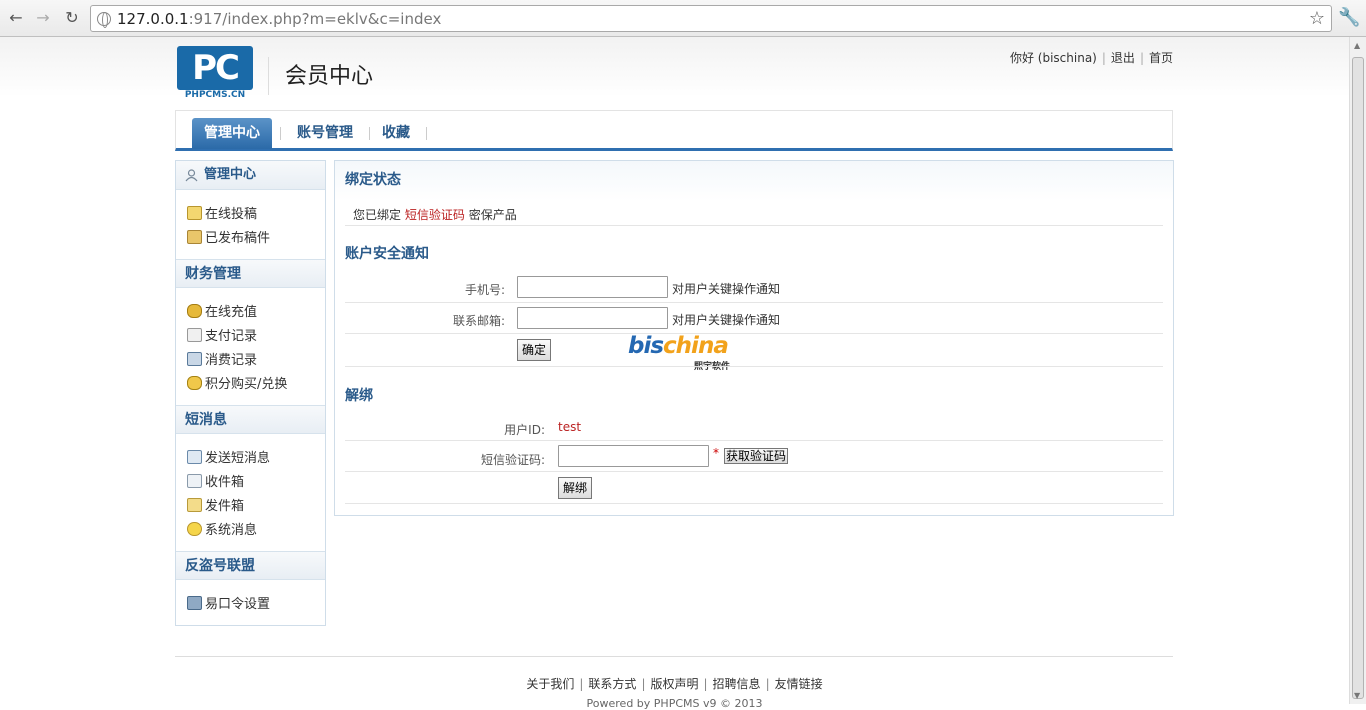 The image size is (1366, 710). Describe the element at coordinates (756, 456) in the screenshot. I see `get-code-button: 获取验证码` at that location.